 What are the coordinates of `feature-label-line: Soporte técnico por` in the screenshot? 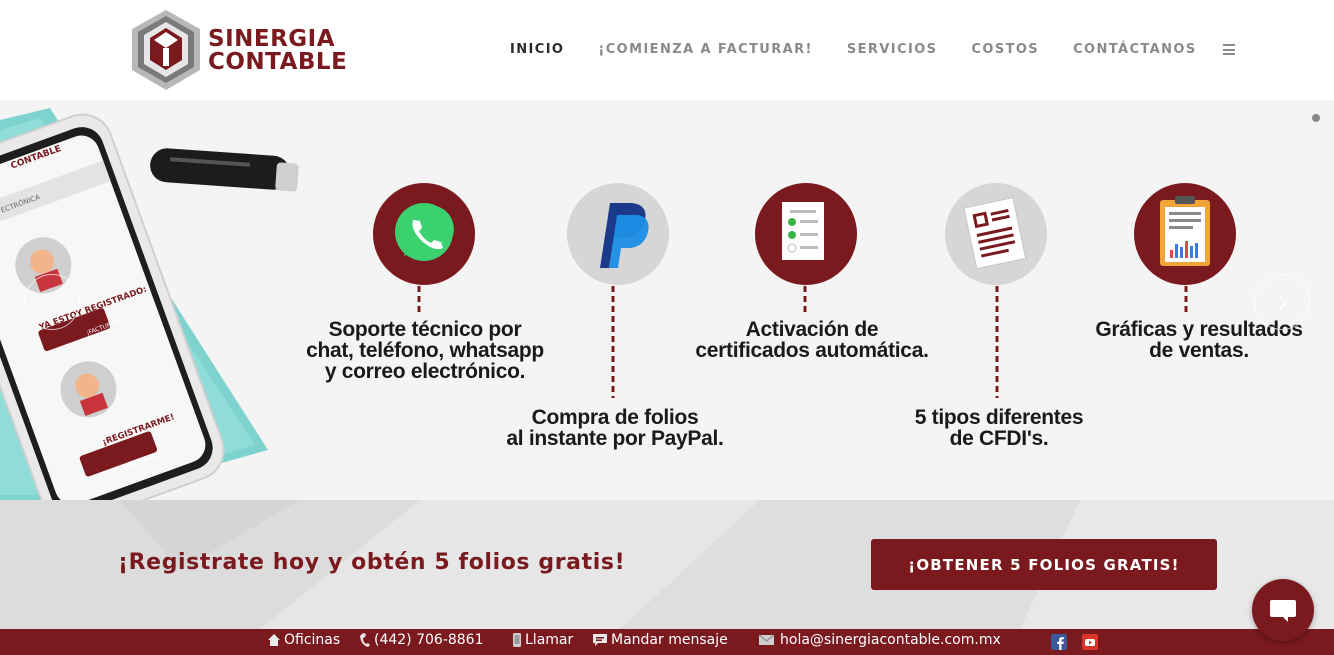 It's located at (425, 329).